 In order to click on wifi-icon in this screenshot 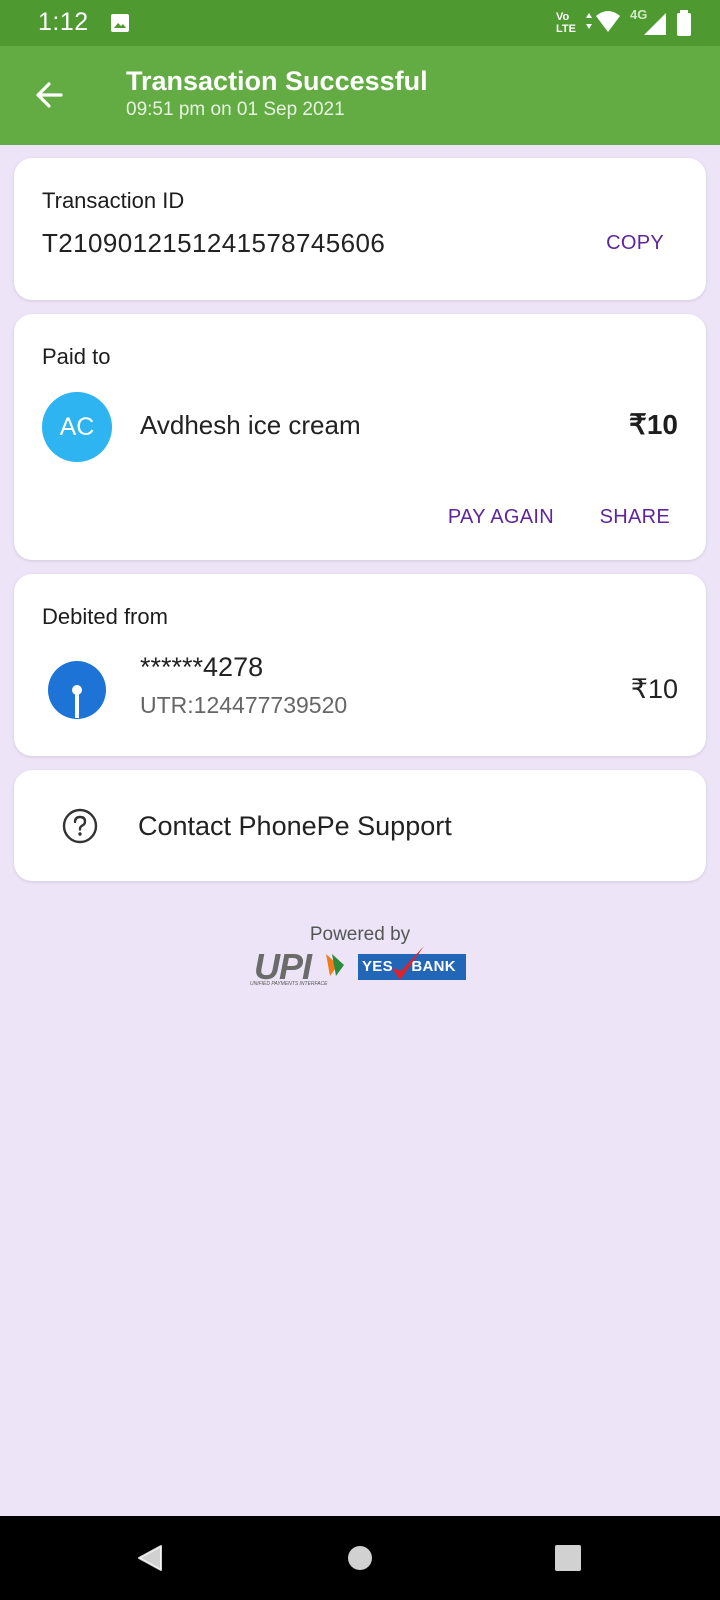, I will do `click(603, 21)`.